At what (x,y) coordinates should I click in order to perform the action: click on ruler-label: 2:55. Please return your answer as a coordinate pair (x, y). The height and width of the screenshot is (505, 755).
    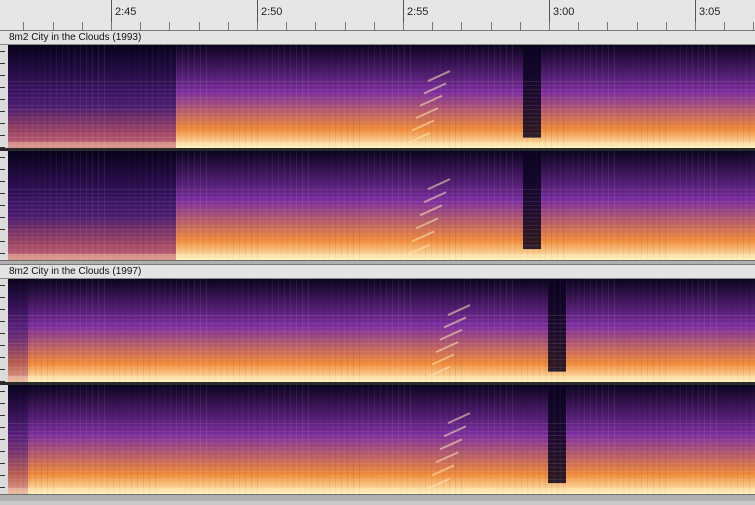
    Looking at the image, I should click on (418, 12).